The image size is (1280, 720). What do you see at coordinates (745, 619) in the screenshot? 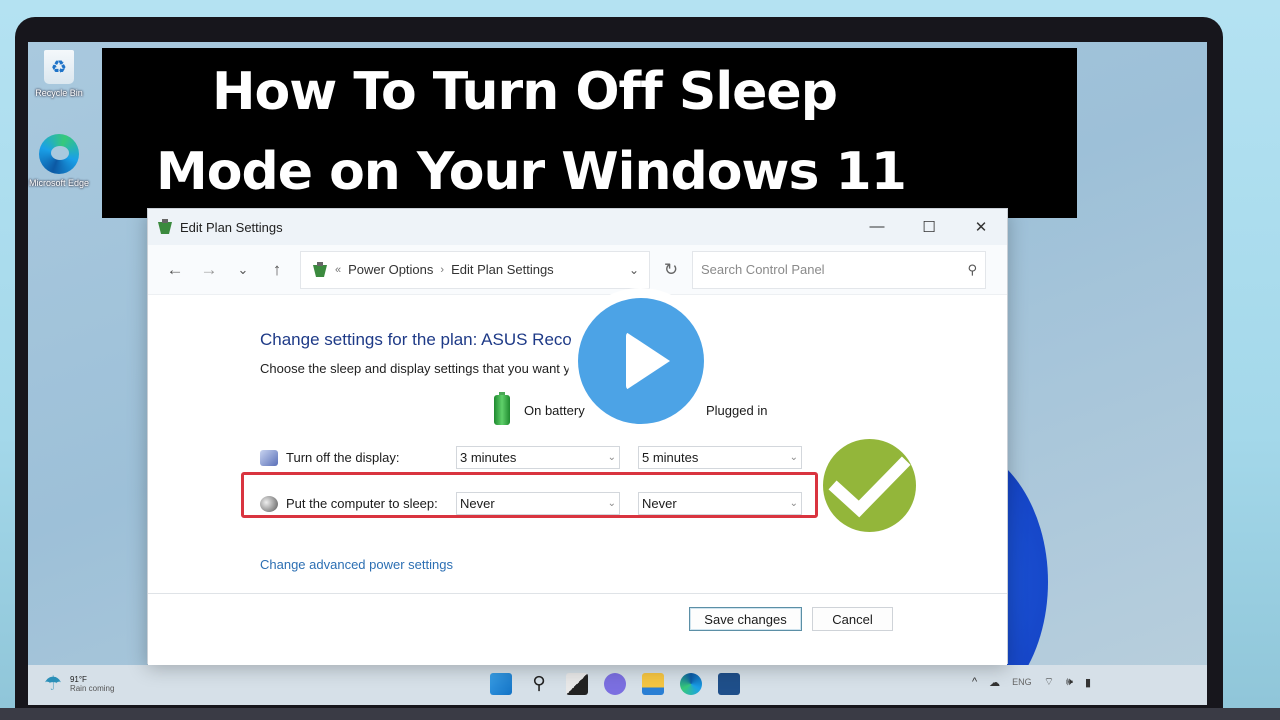
I see `save-changes-button: Save changes` at bounding box center [745, 619].